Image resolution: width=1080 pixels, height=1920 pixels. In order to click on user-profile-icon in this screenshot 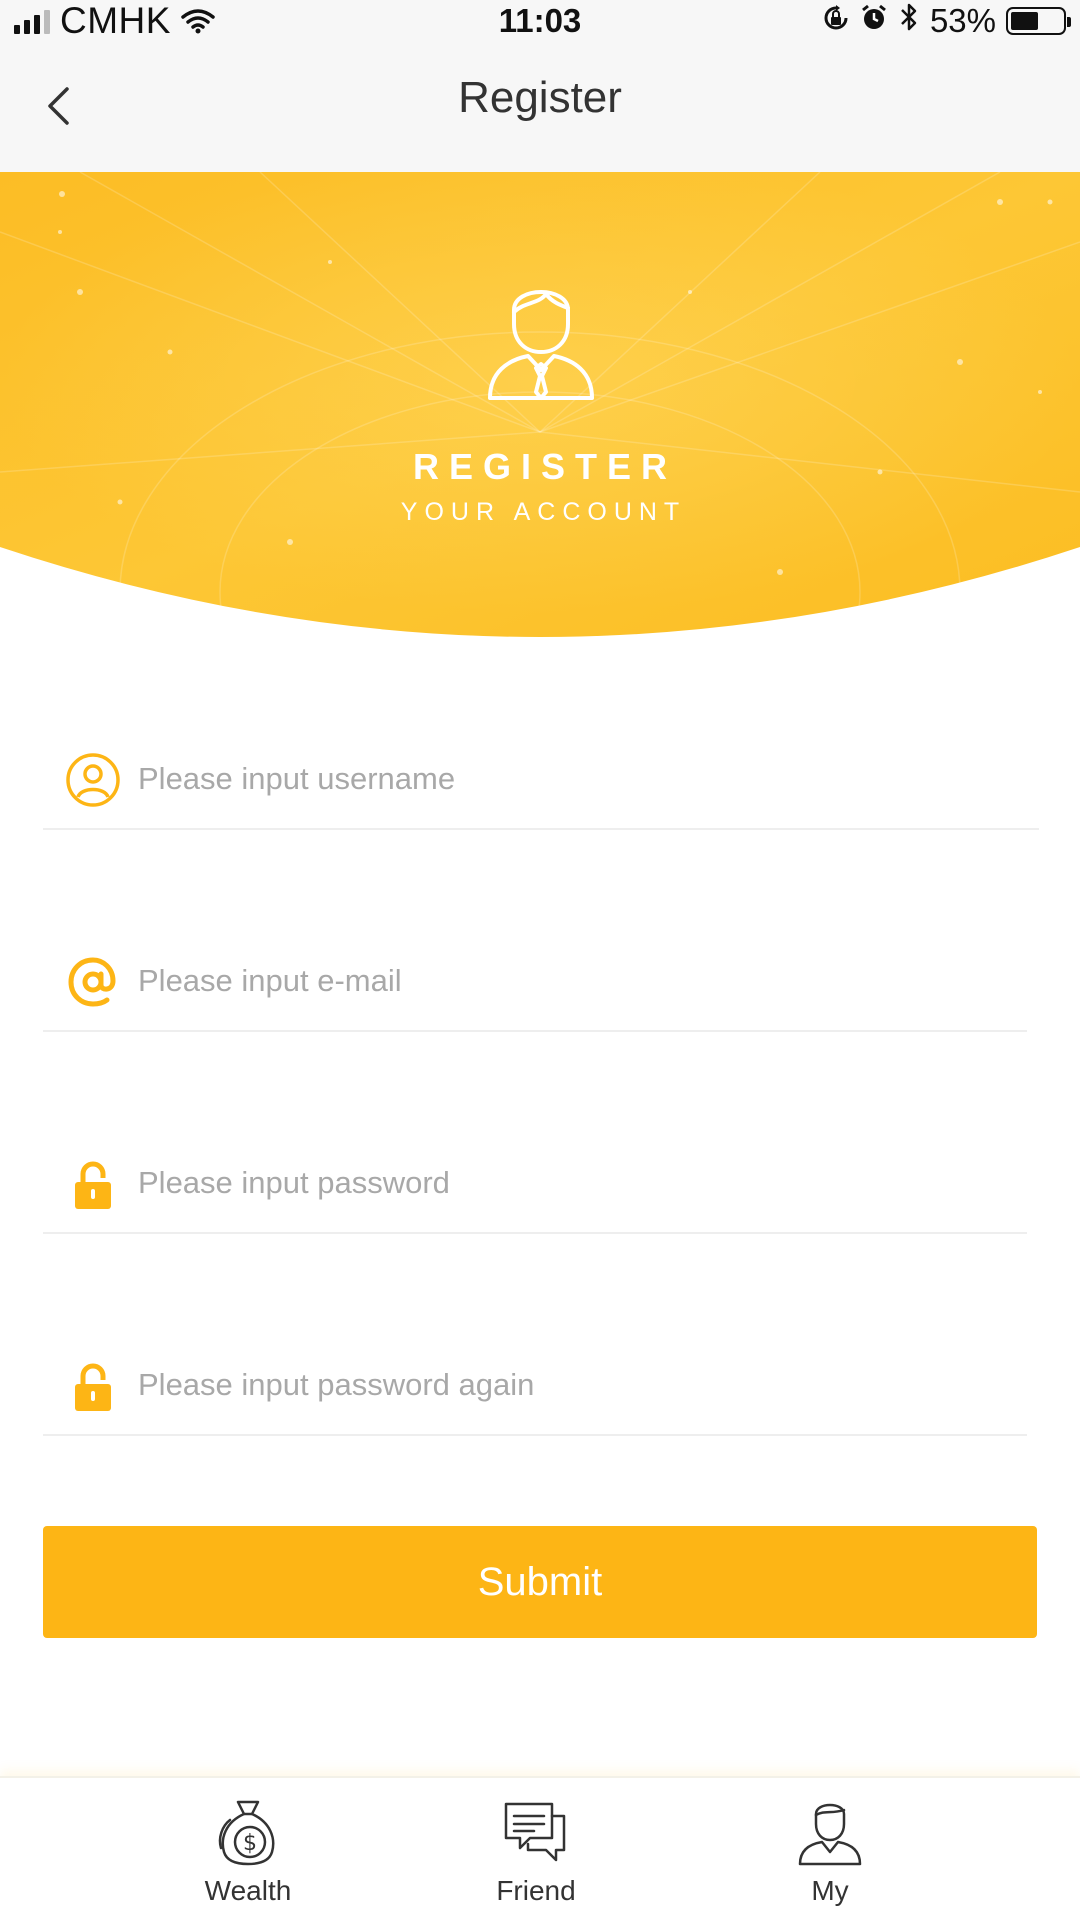, I will do `click(830, 1834)`.